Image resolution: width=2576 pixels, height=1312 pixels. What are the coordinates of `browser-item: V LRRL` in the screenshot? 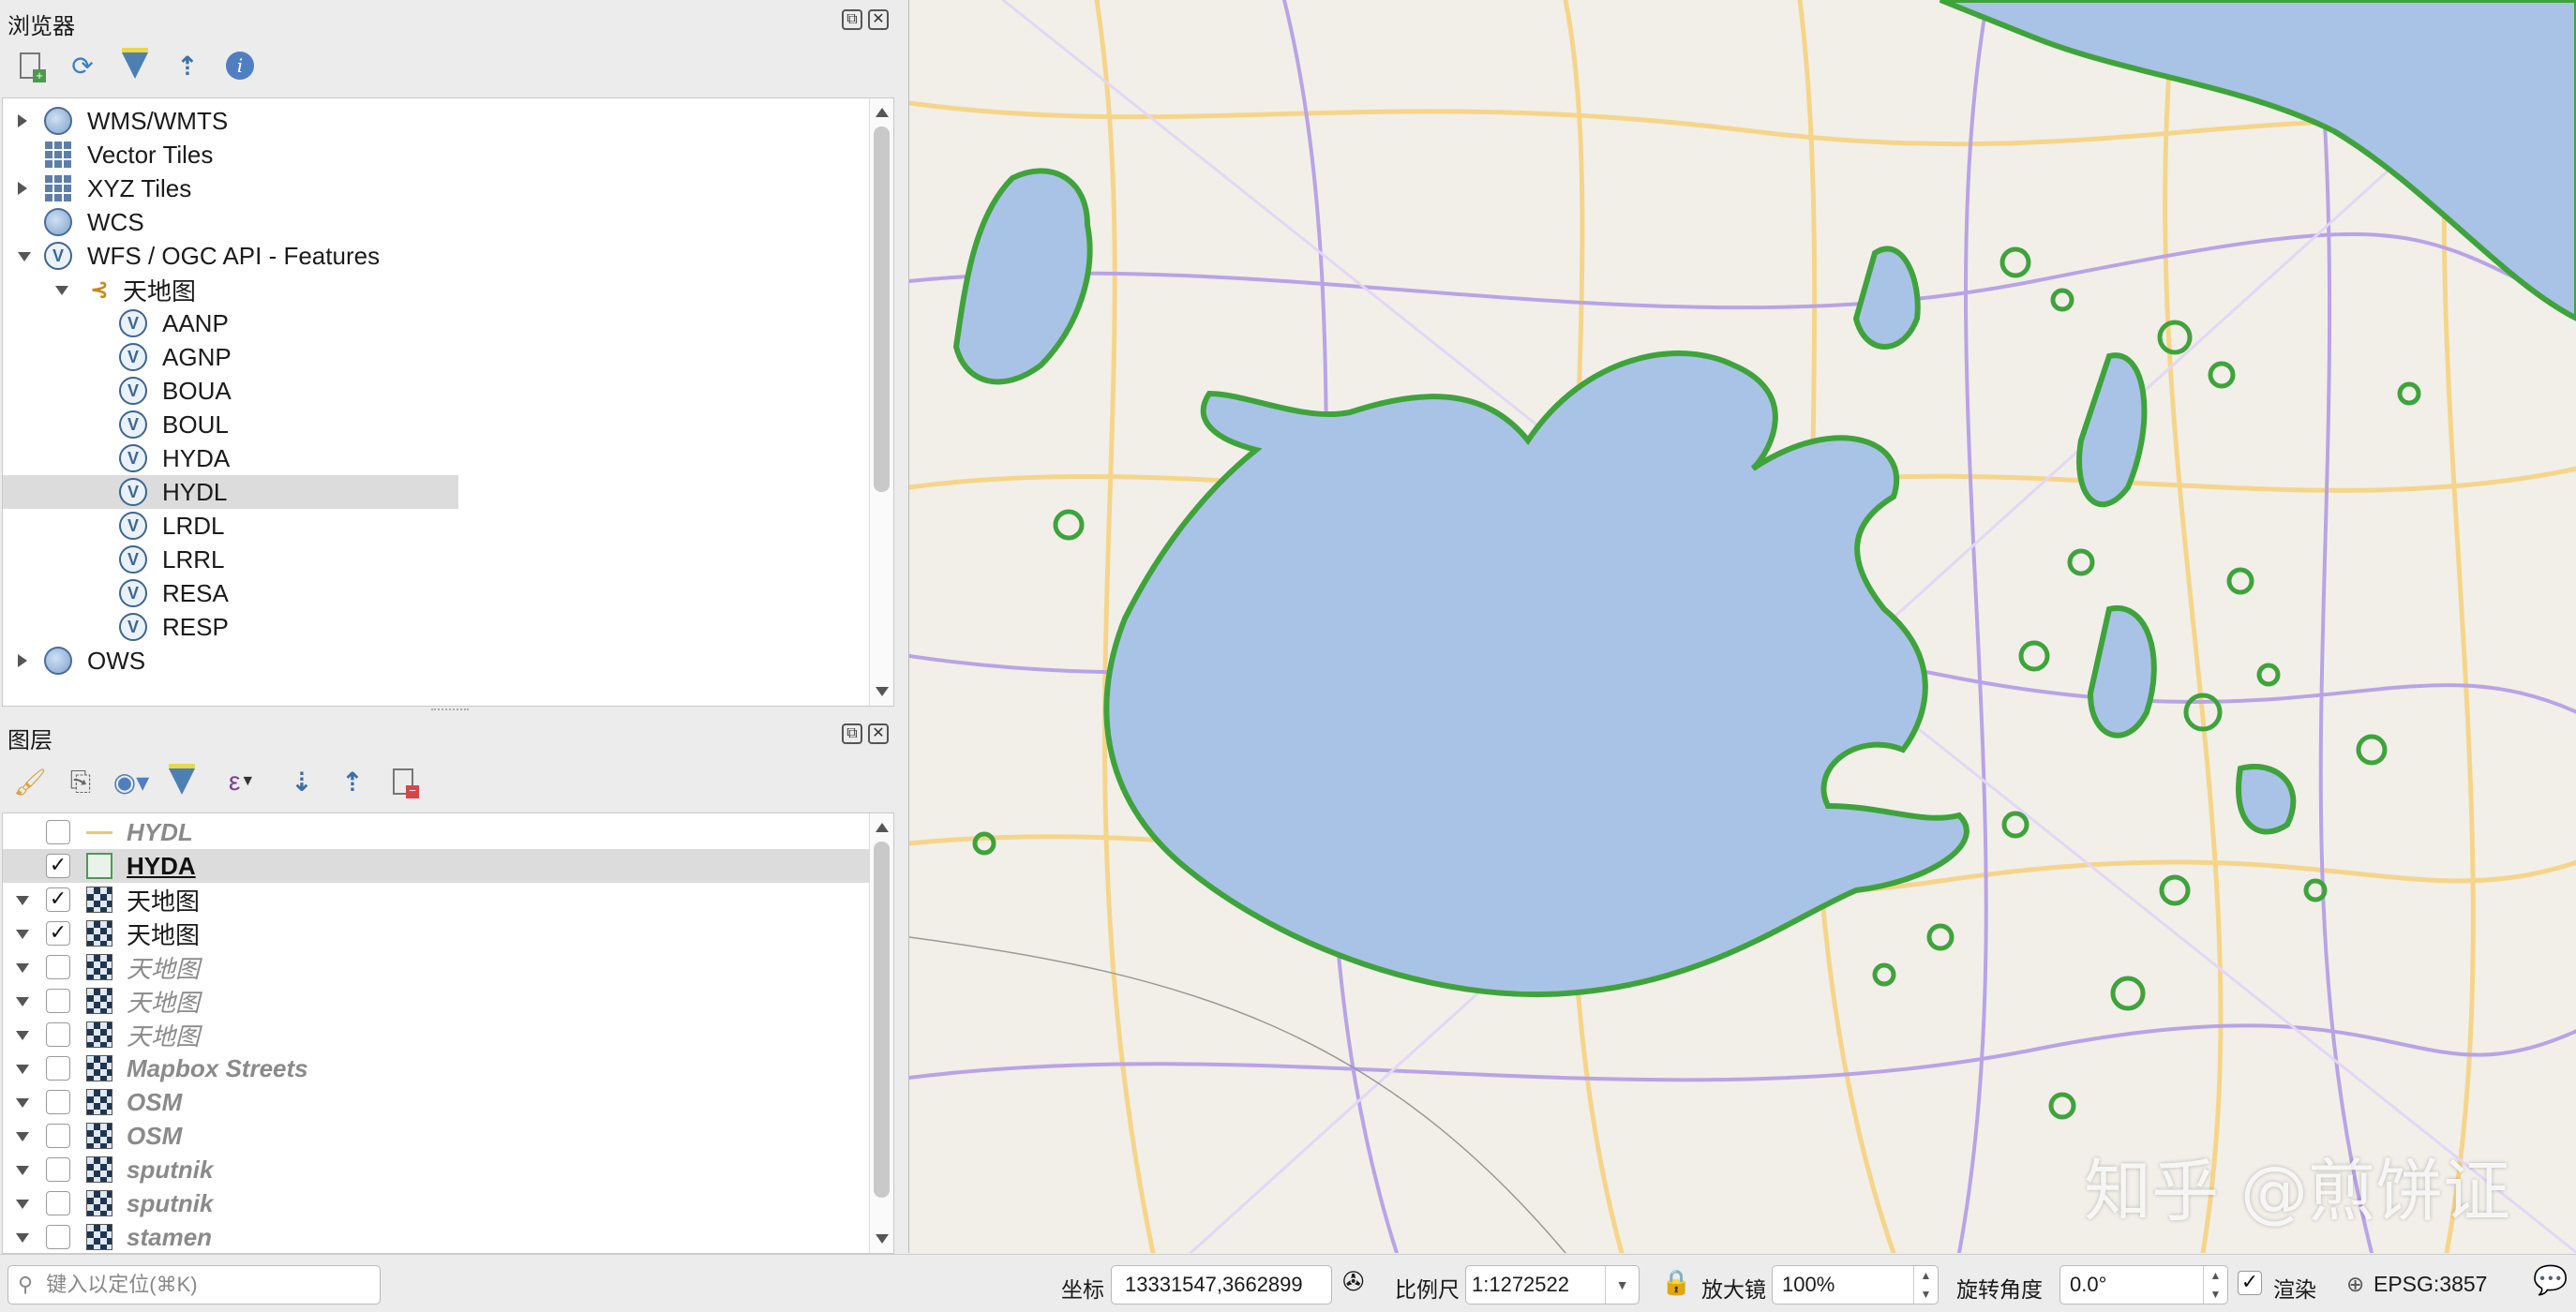 It's located at (231, 560).